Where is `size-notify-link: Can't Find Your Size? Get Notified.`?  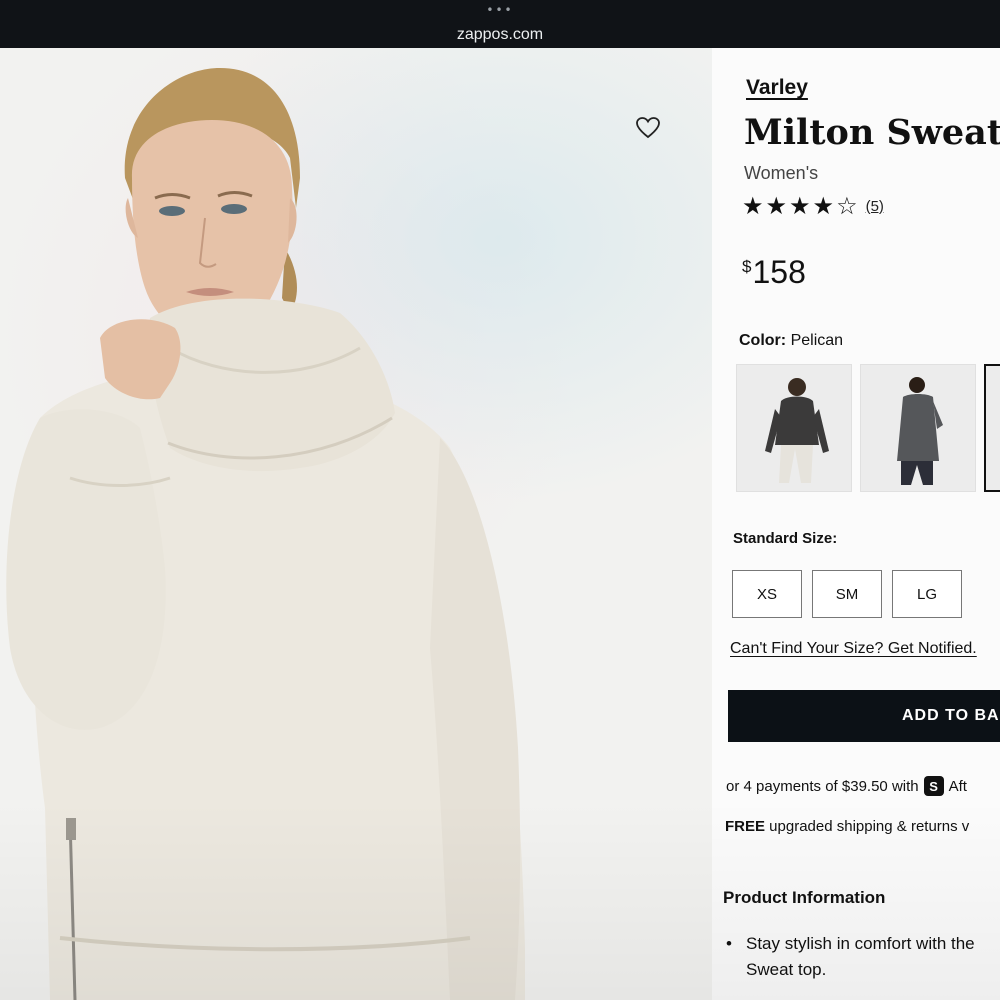 size-notify-link: Can't Find Your Size? Get Notified. is located at coordinates (853, 649).